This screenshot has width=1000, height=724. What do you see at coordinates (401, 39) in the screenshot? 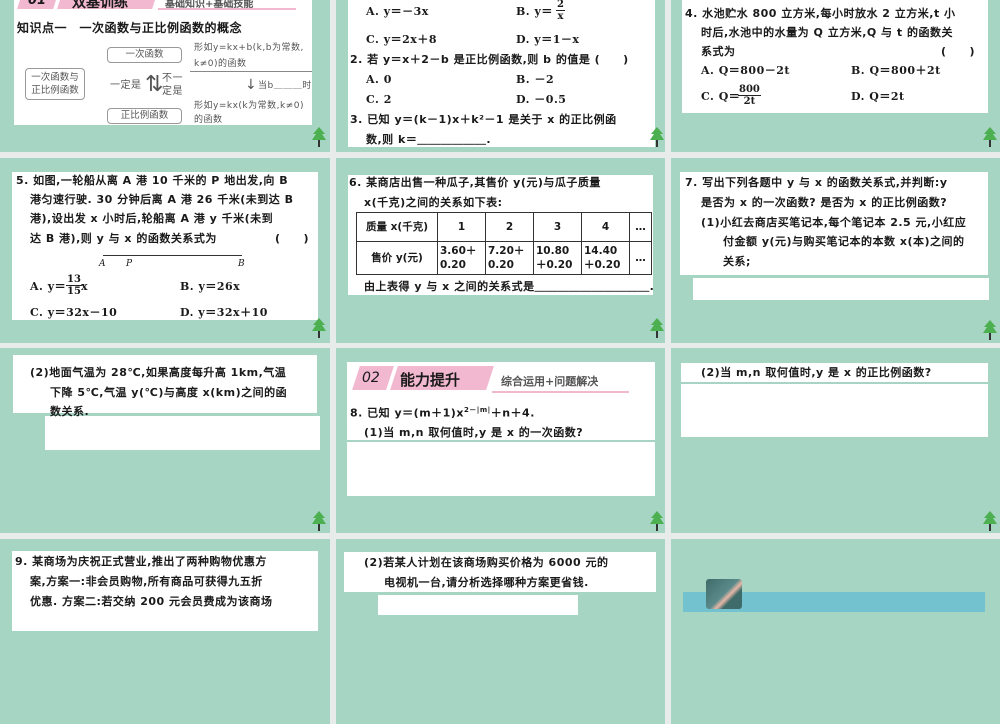
I see `q1-option-c: C. y＝2x＋8` at bounding box center [401, 39].